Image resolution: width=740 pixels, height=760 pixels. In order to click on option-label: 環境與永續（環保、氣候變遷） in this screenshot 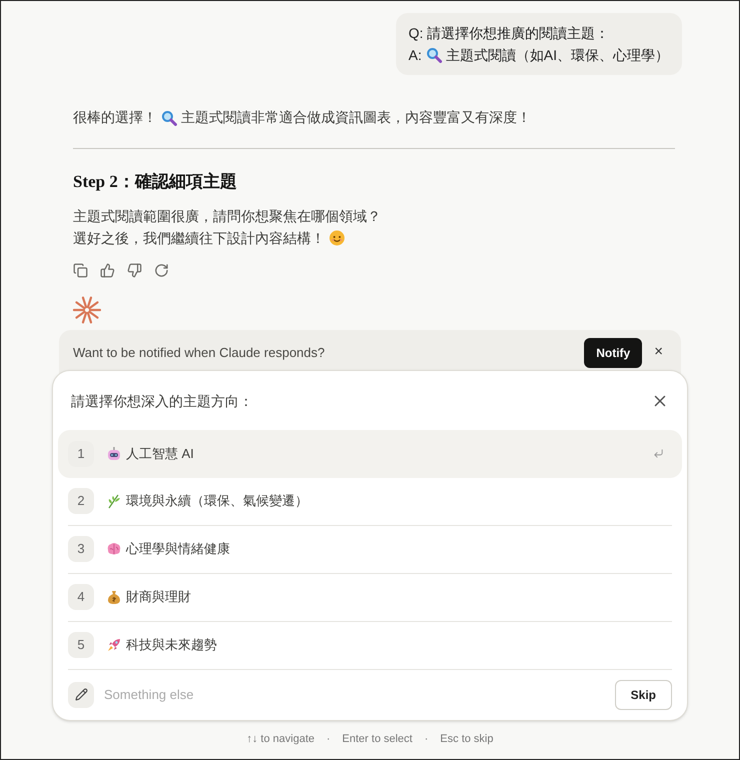, I will do `click(217, 501)`.